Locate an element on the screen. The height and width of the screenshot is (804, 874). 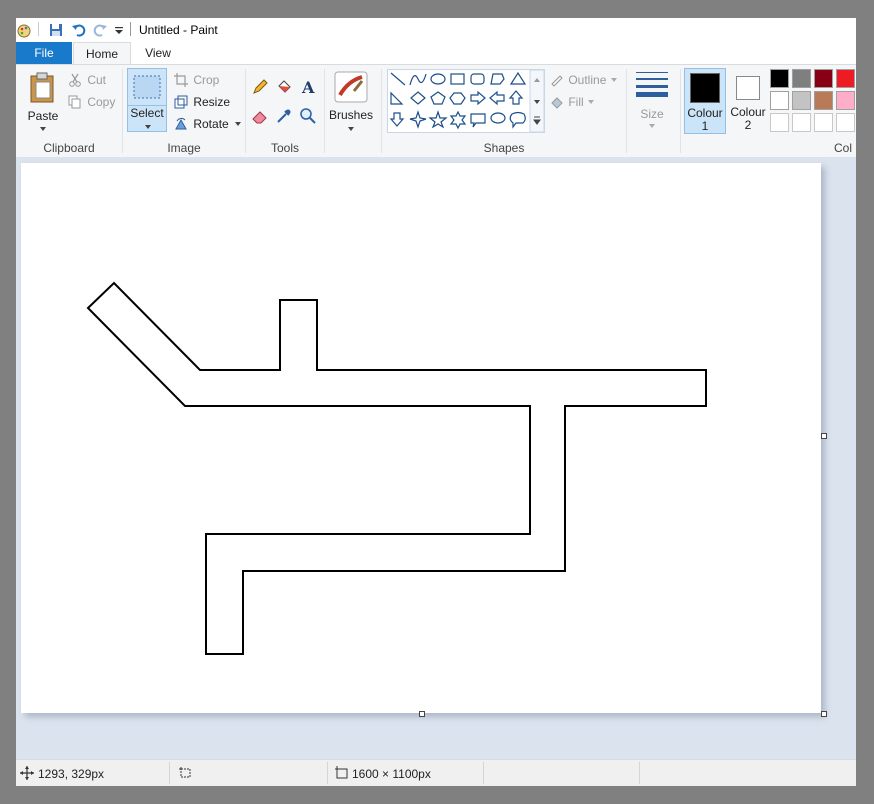
rectangle-shape-icon is located at coordinates (457, 79).